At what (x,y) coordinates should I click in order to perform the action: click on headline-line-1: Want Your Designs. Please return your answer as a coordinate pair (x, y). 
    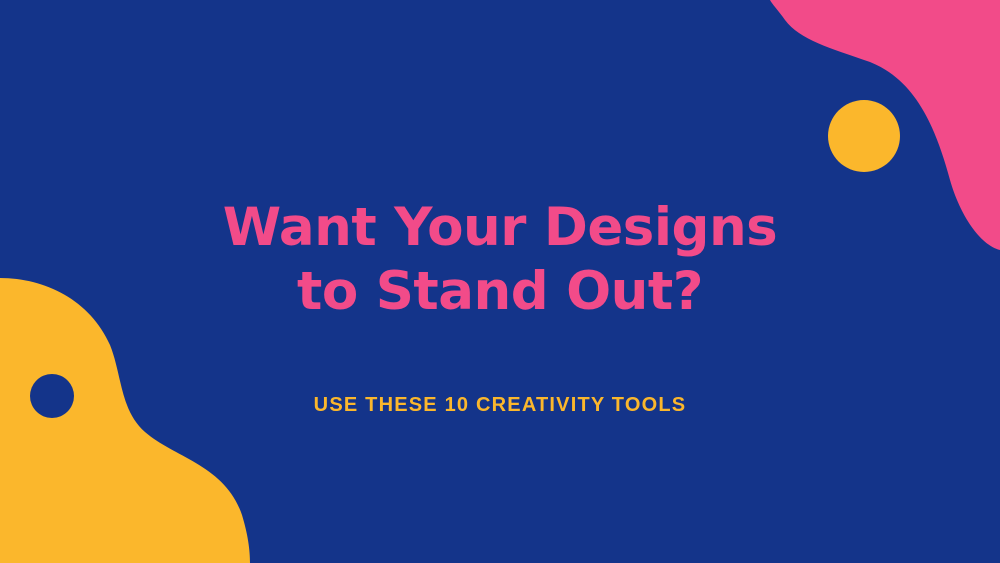
    Looking at the image, I should click on (500, 227).